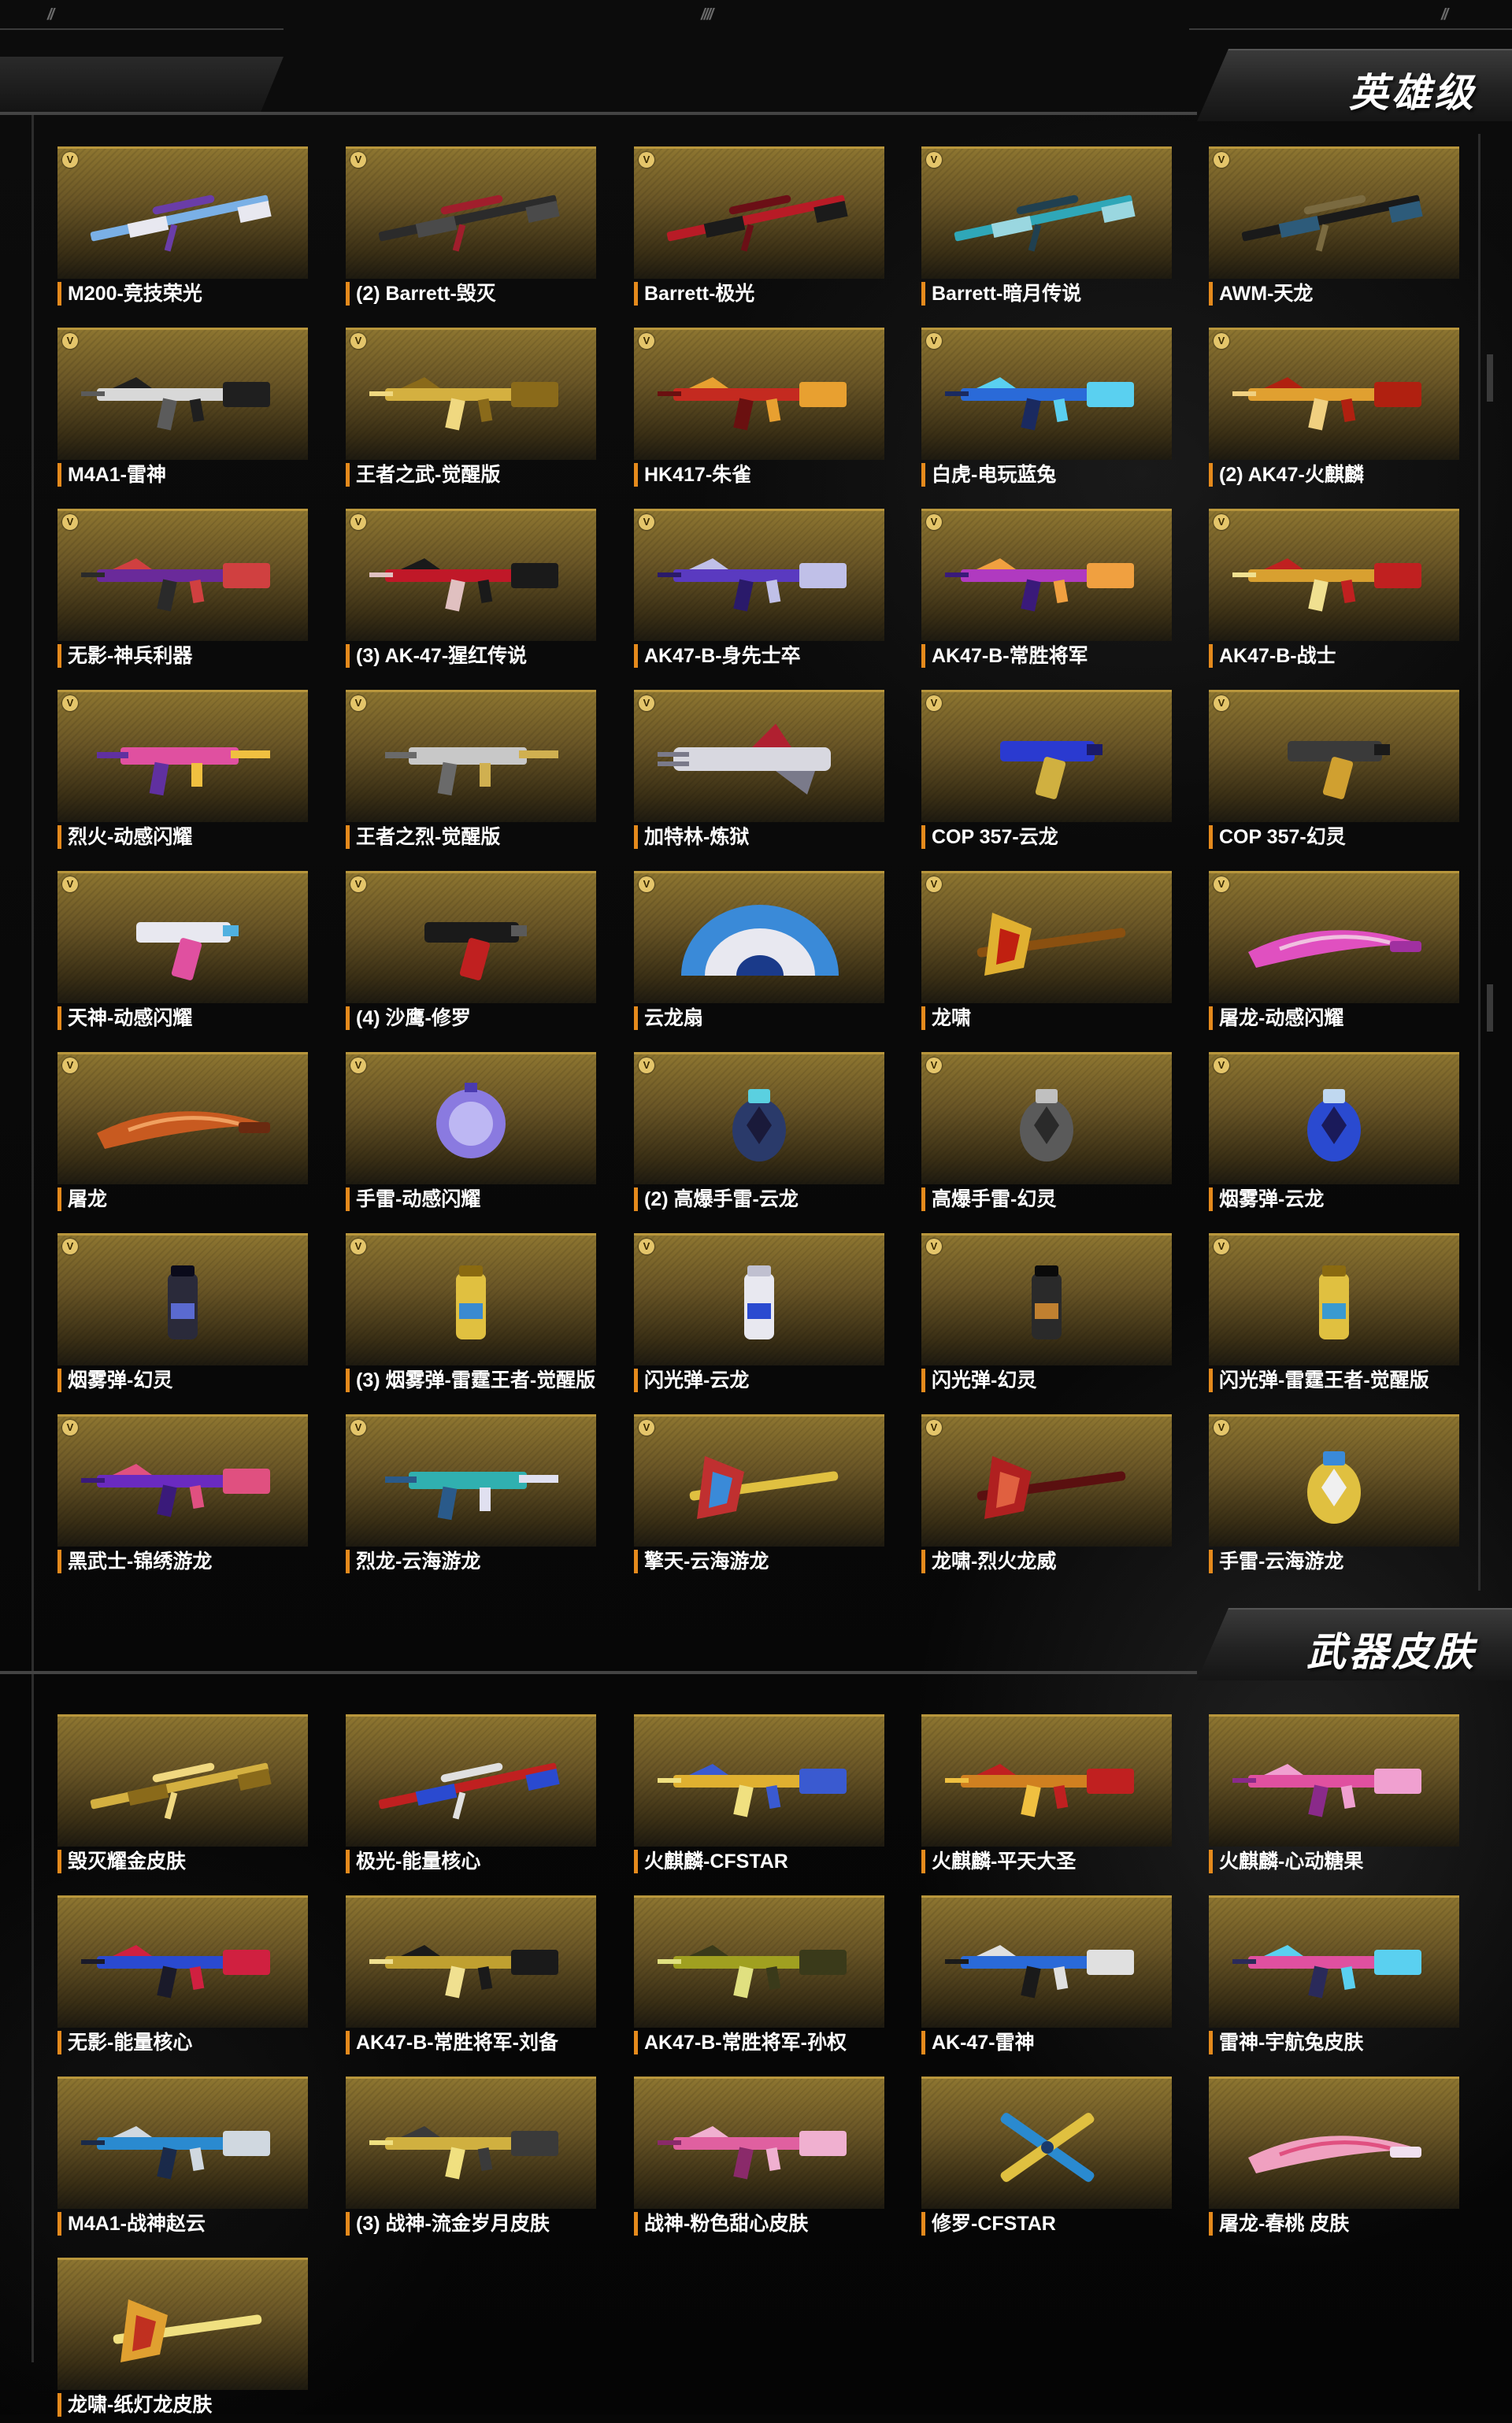 This screenshot has height=2423, width=1512. What do you see at coordinates (759, 229) in the screenshot?
I see `item-card: V Barrett-极光` at bounding box center [759, 229].